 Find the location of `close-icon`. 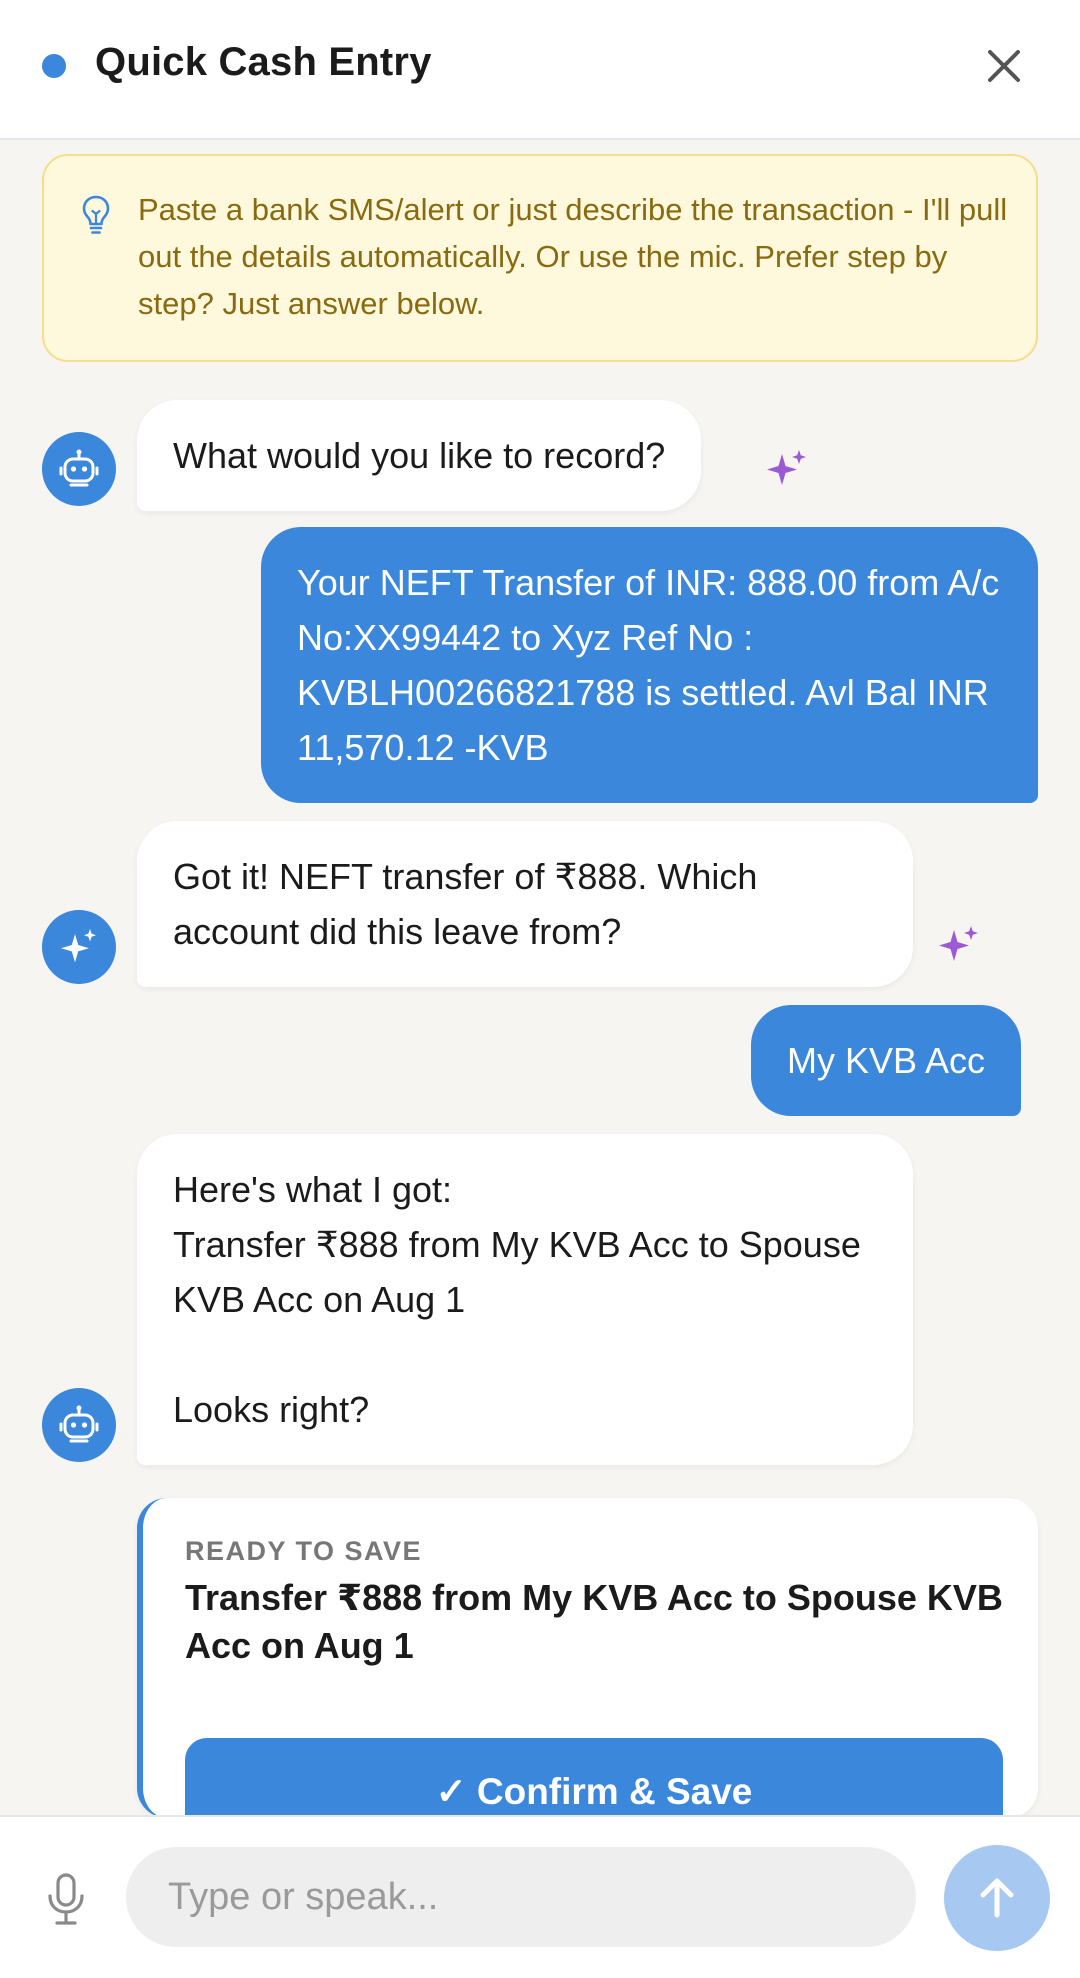

close-icon is located at coordinates (1004, 66).